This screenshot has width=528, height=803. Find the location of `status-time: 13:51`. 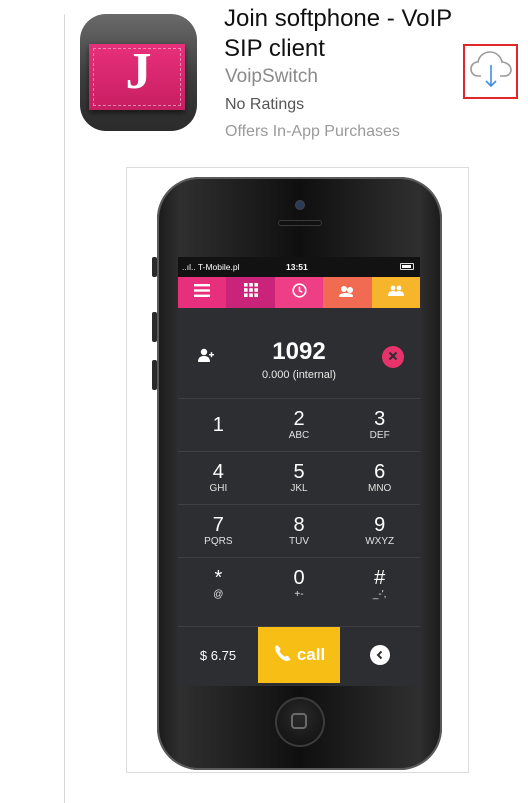

status-time: 13:51 is located at coordinates (297, 267).